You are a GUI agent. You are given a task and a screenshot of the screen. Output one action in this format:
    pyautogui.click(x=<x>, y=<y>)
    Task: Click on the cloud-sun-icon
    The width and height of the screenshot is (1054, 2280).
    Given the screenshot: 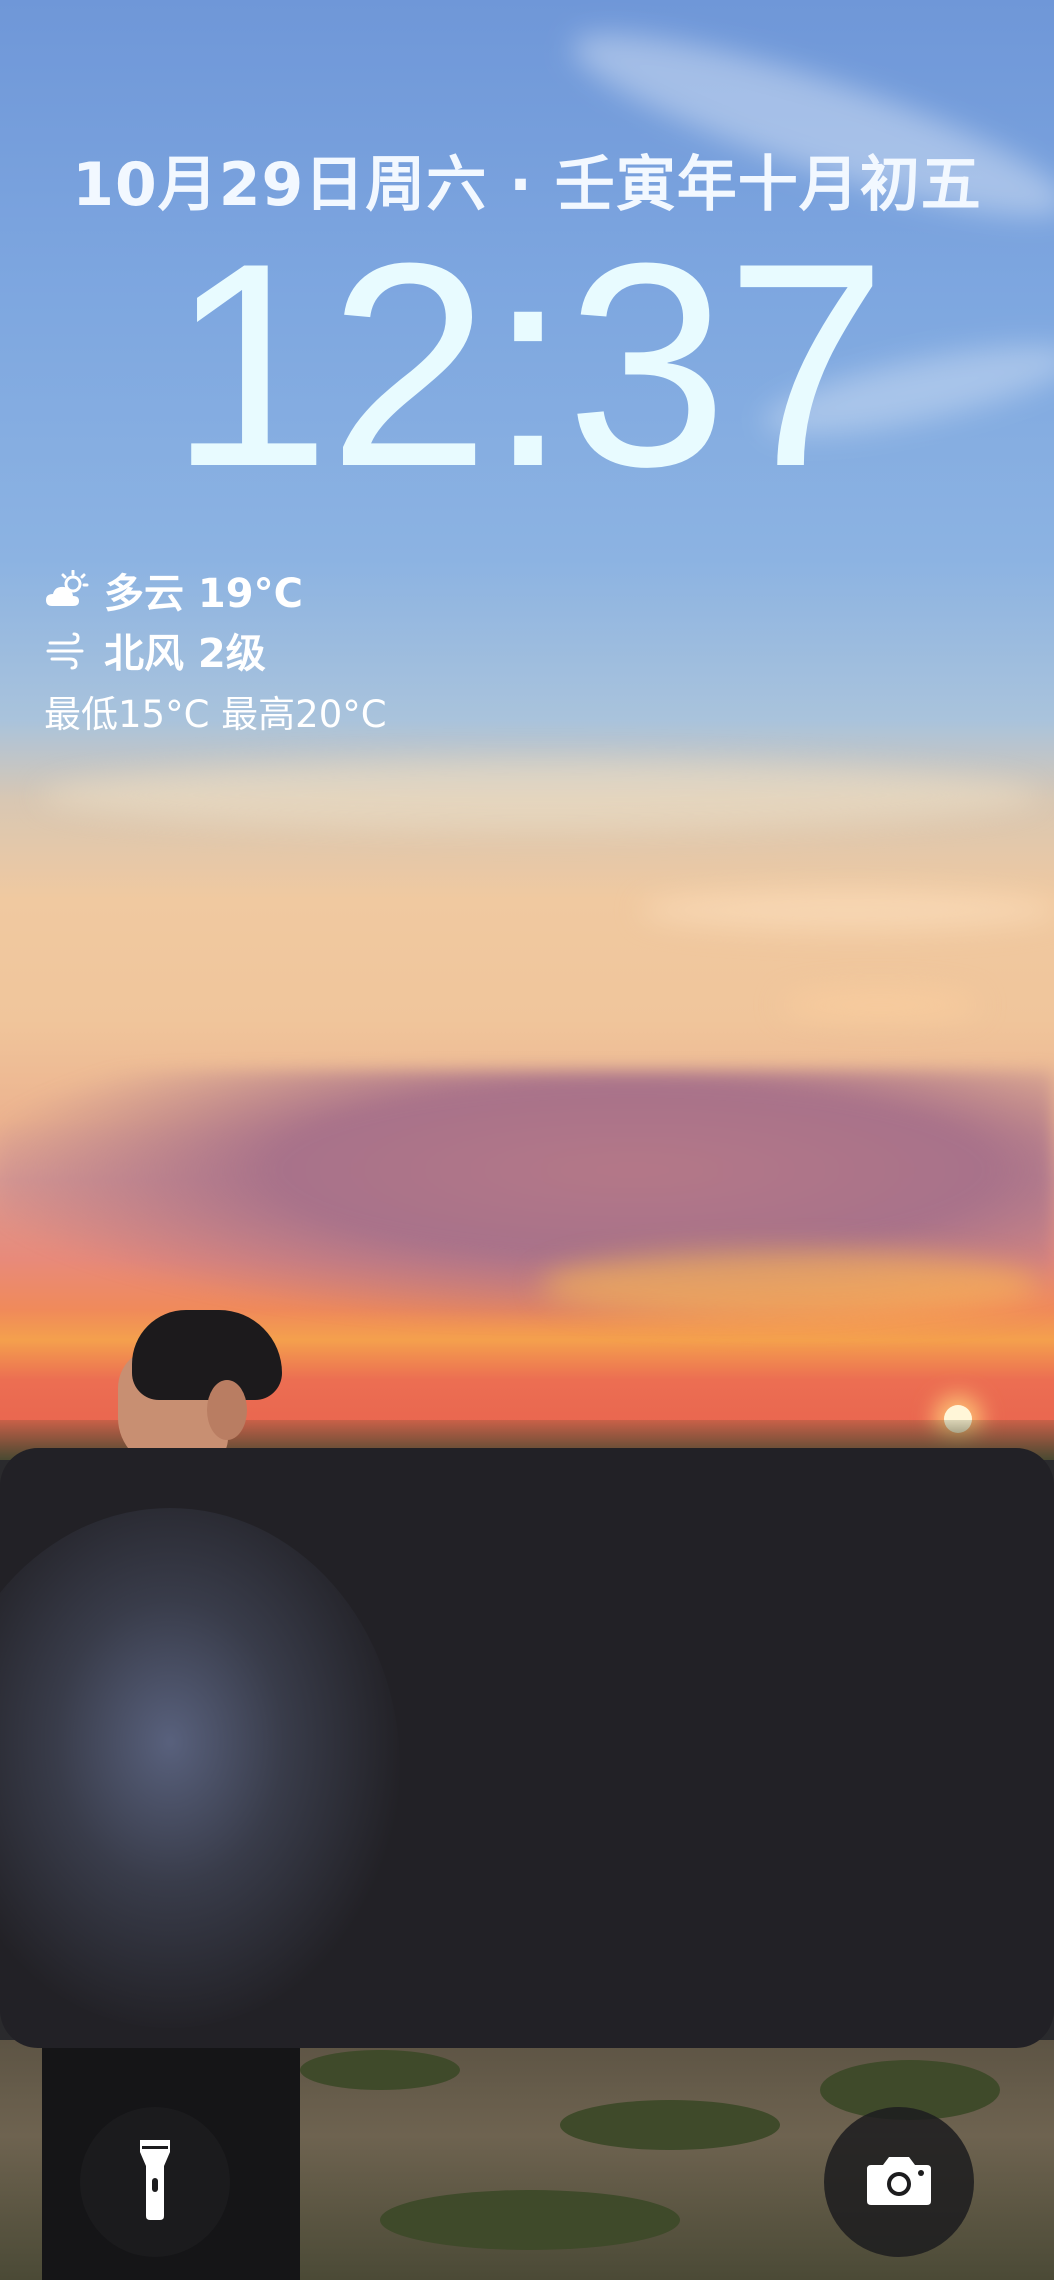 What is the action you would take?
    pyautogui.click(x=67, y=590)
    